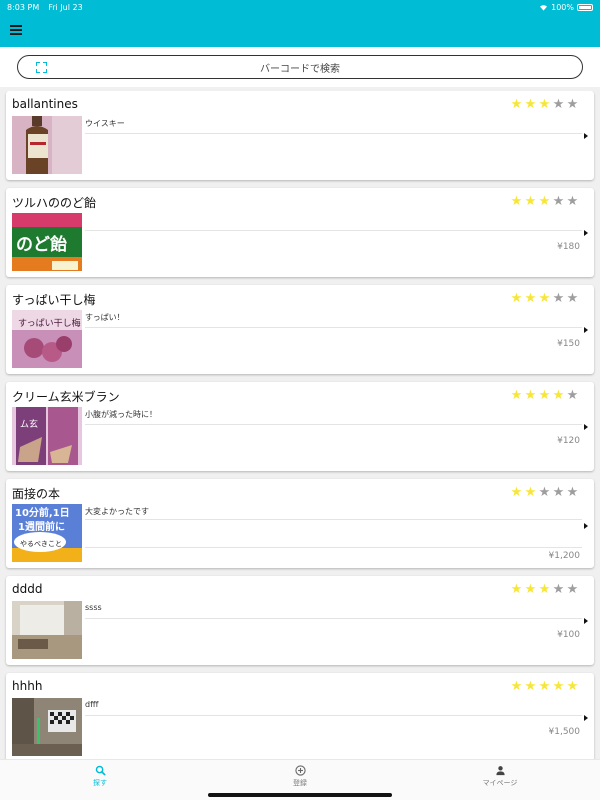 This screenshot has width=600, height=800. What do you see at coordinates (93, 607) in the screenshot?
I see `item-comment: ssss` at bounding box center [93, 607].